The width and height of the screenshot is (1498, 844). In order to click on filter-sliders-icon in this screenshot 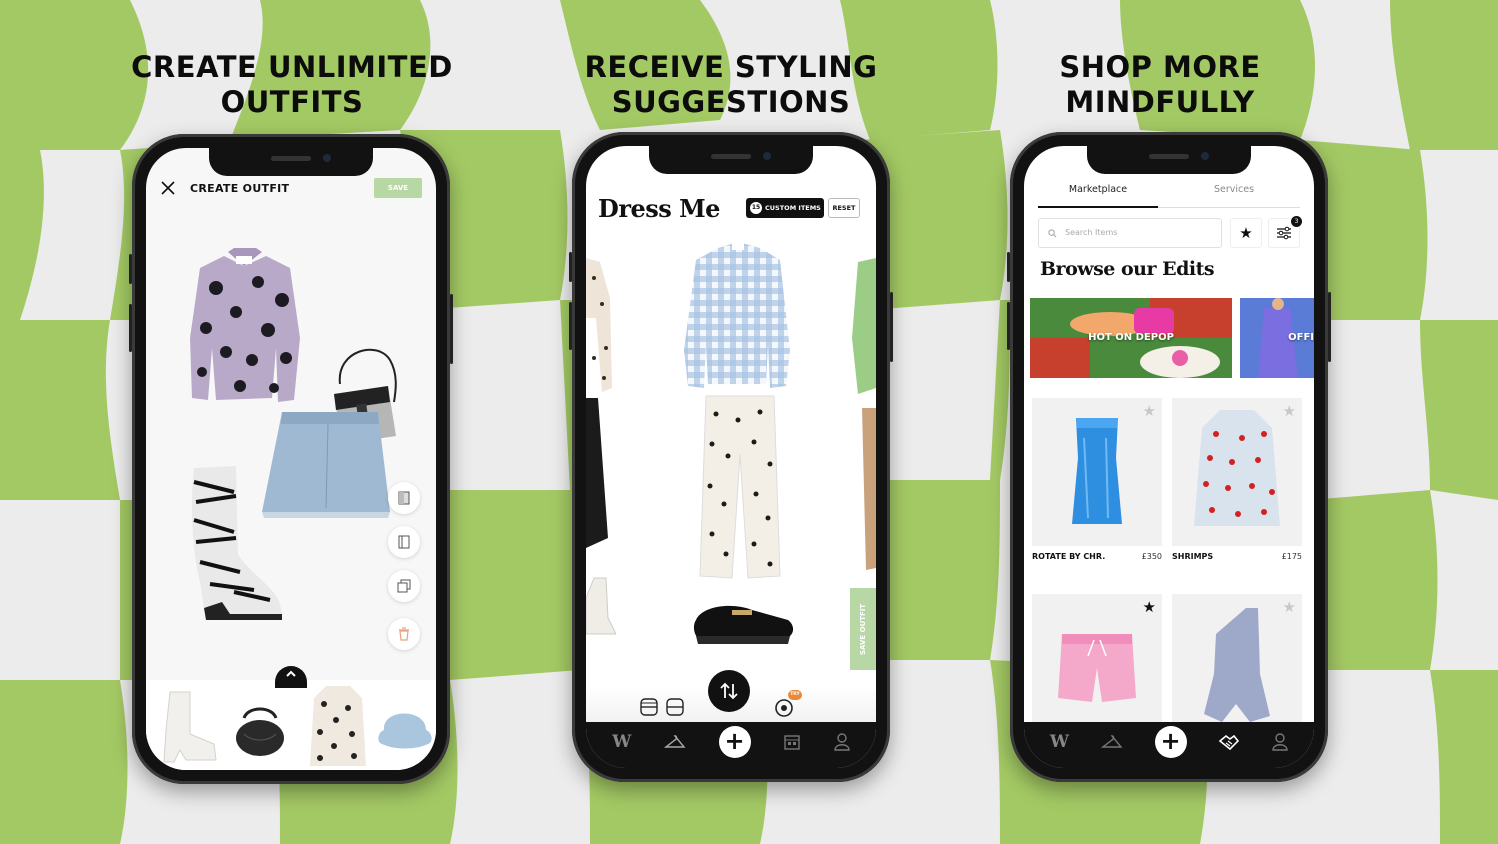, I will do `click(1284, 233)`.